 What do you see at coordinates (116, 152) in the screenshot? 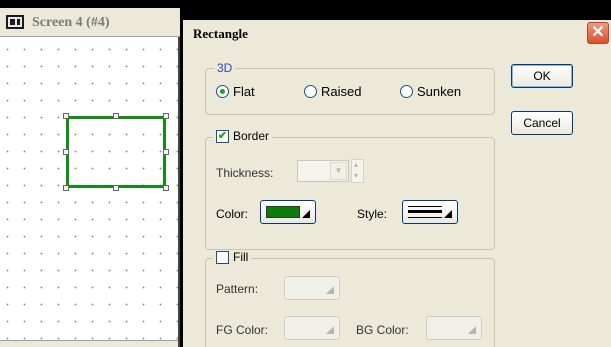
I see `rectangle-shape` at bounding box center [116, 152].